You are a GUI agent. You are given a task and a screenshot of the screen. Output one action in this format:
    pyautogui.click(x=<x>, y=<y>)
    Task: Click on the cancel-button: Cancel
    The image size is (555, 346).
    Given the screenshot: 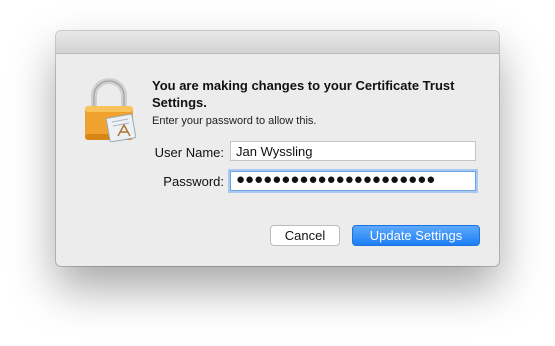 What is the action you would take?
    pyautogui.click(x=305, y=235)
    